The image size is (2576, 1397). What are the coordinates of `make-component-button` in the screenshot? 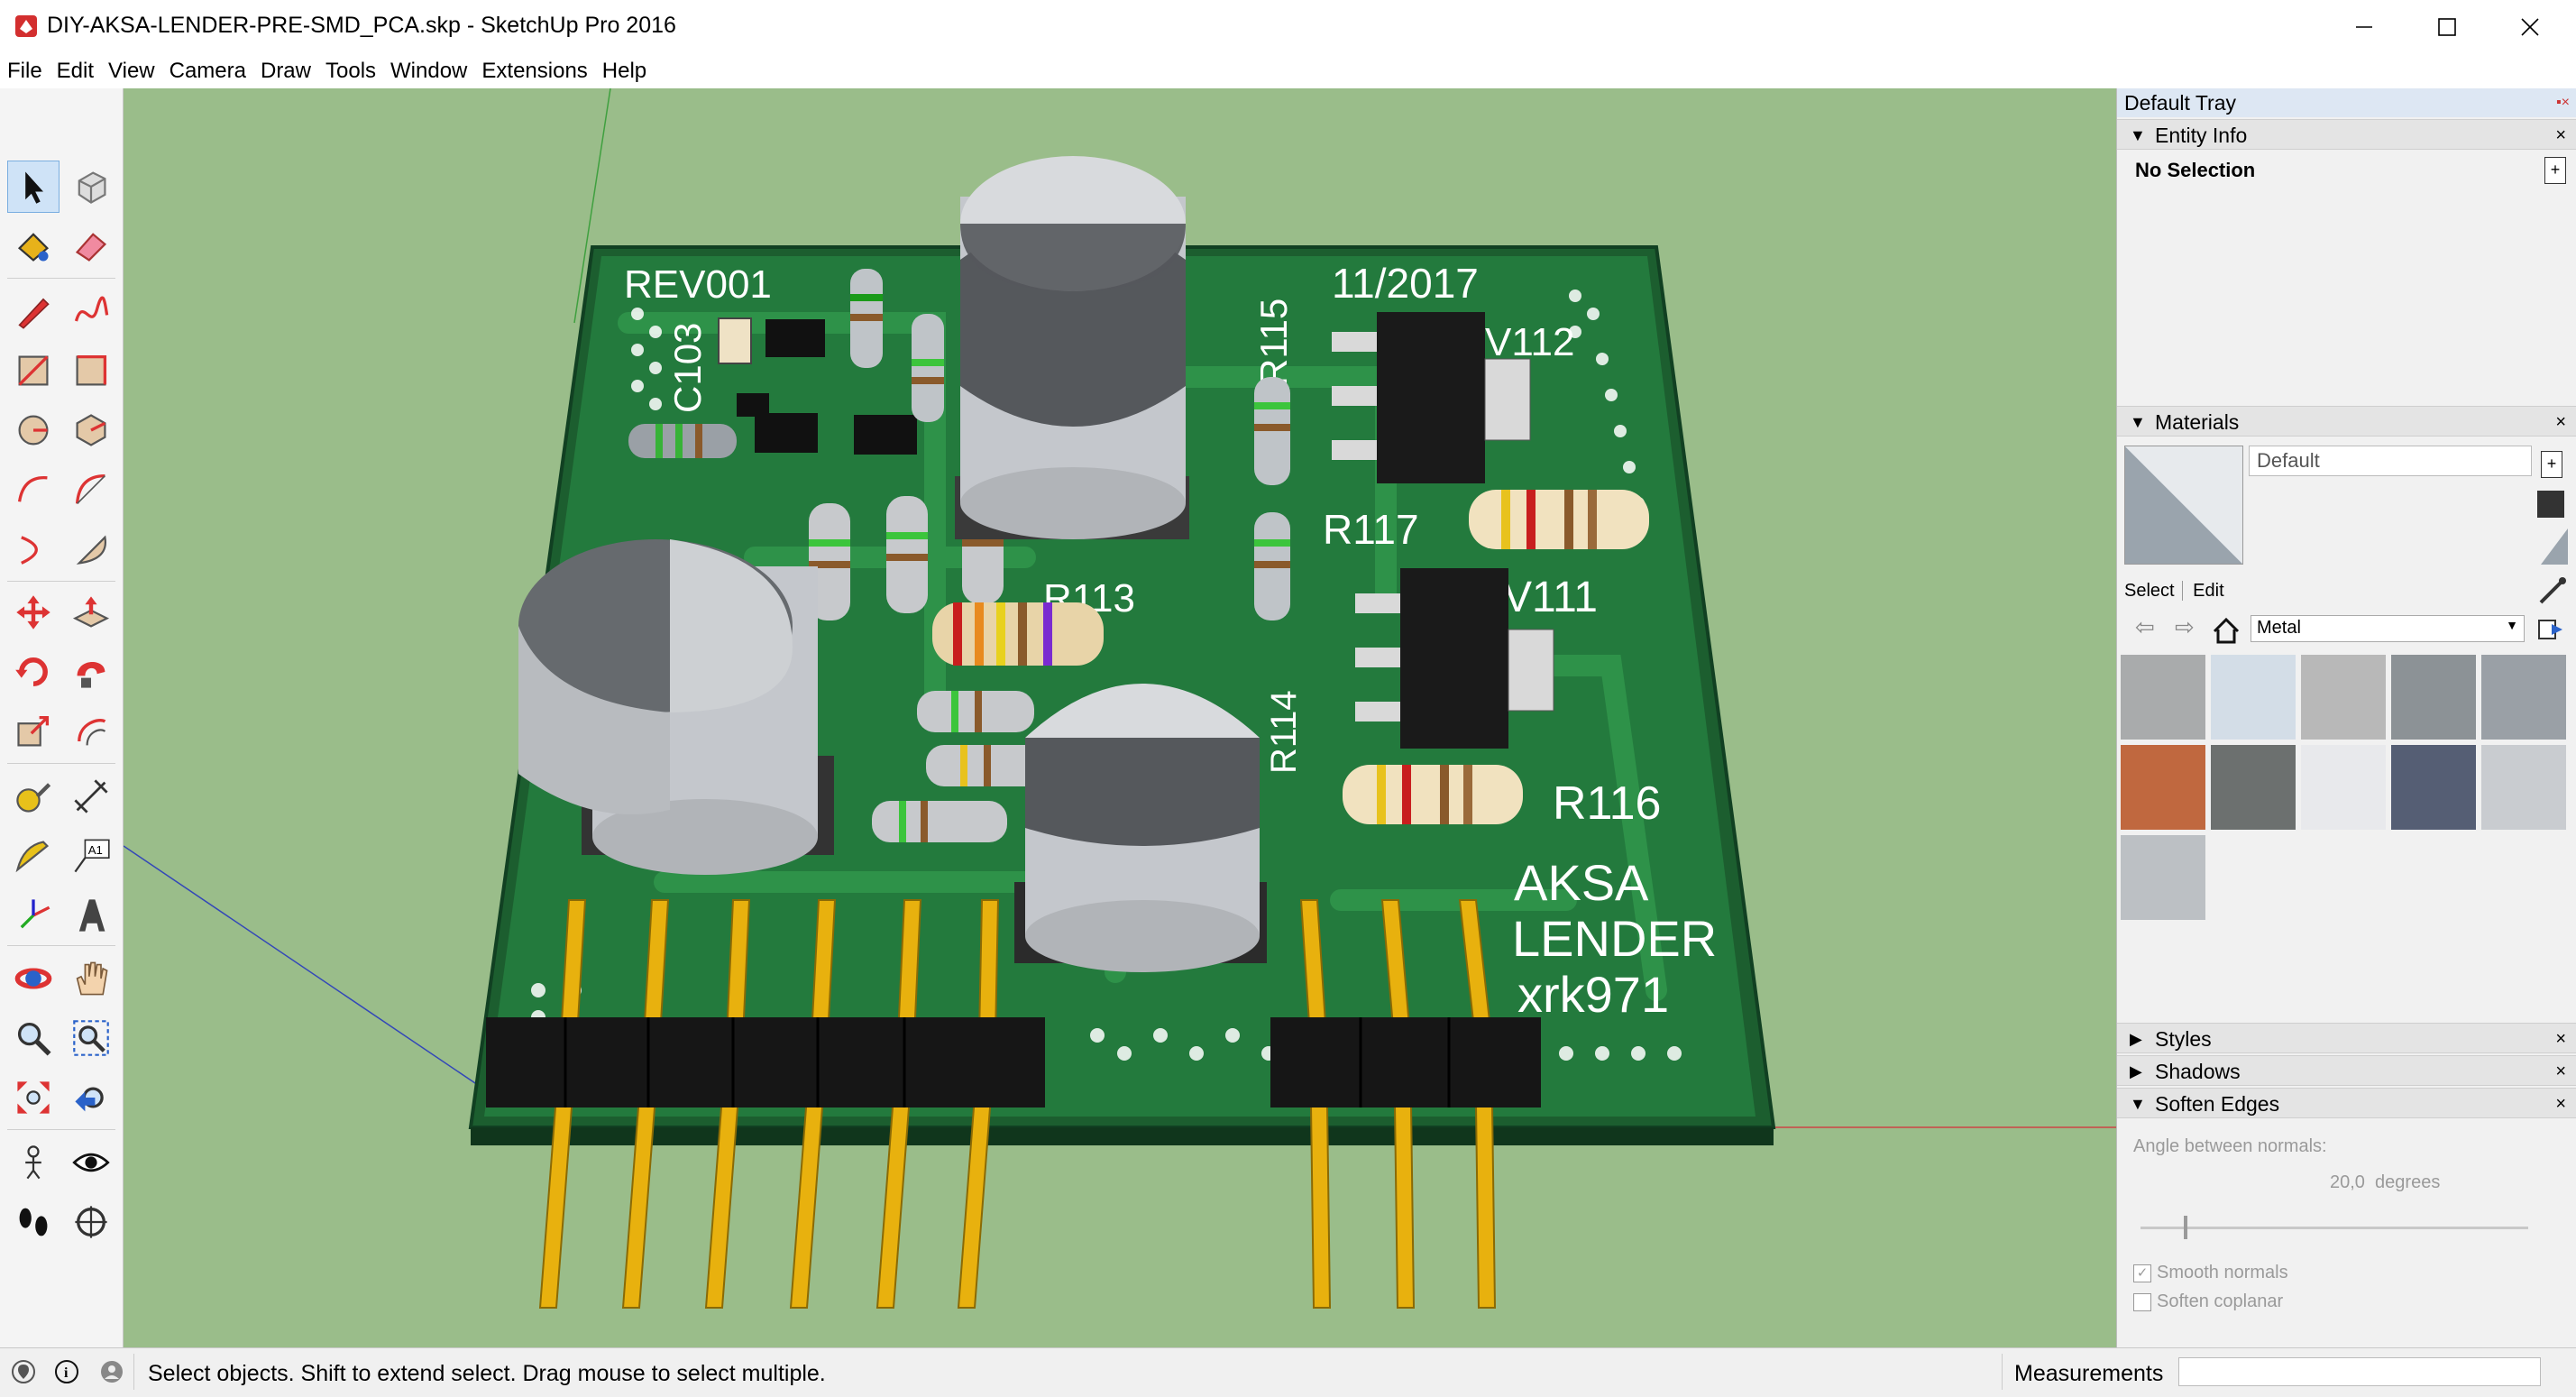 It's located at (91, 187).